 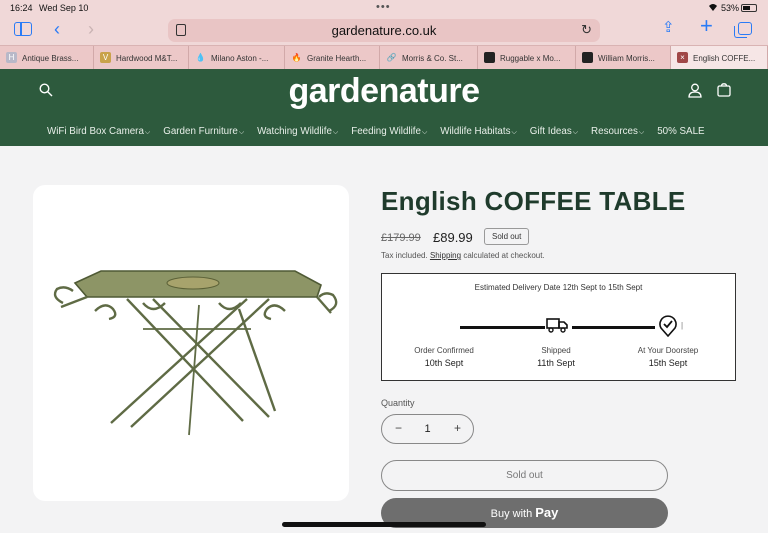 I want to click on tax-prefix: Tax included., so click(x=404, y=255).